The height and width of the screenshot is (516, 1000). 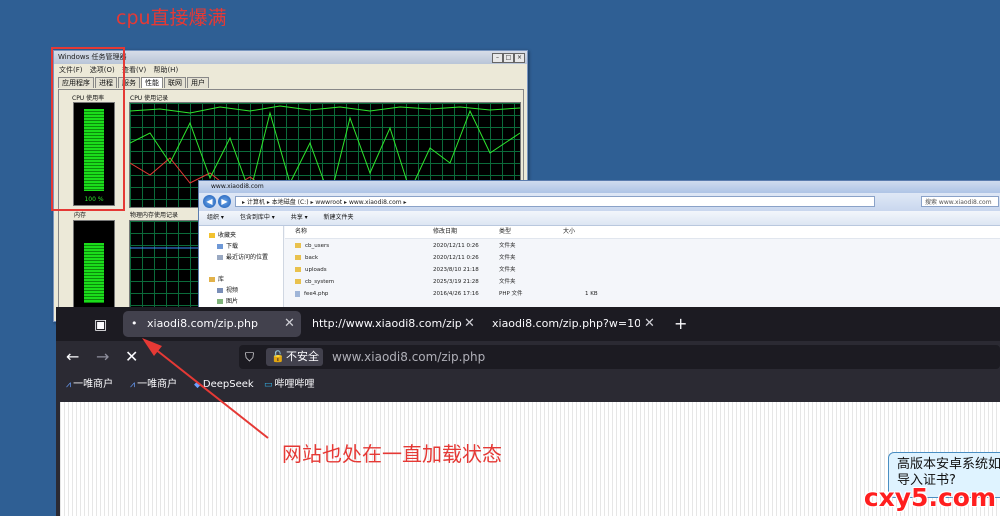 I want to click on watermark-logo: cxy5.com, so click(x=929, y=497).